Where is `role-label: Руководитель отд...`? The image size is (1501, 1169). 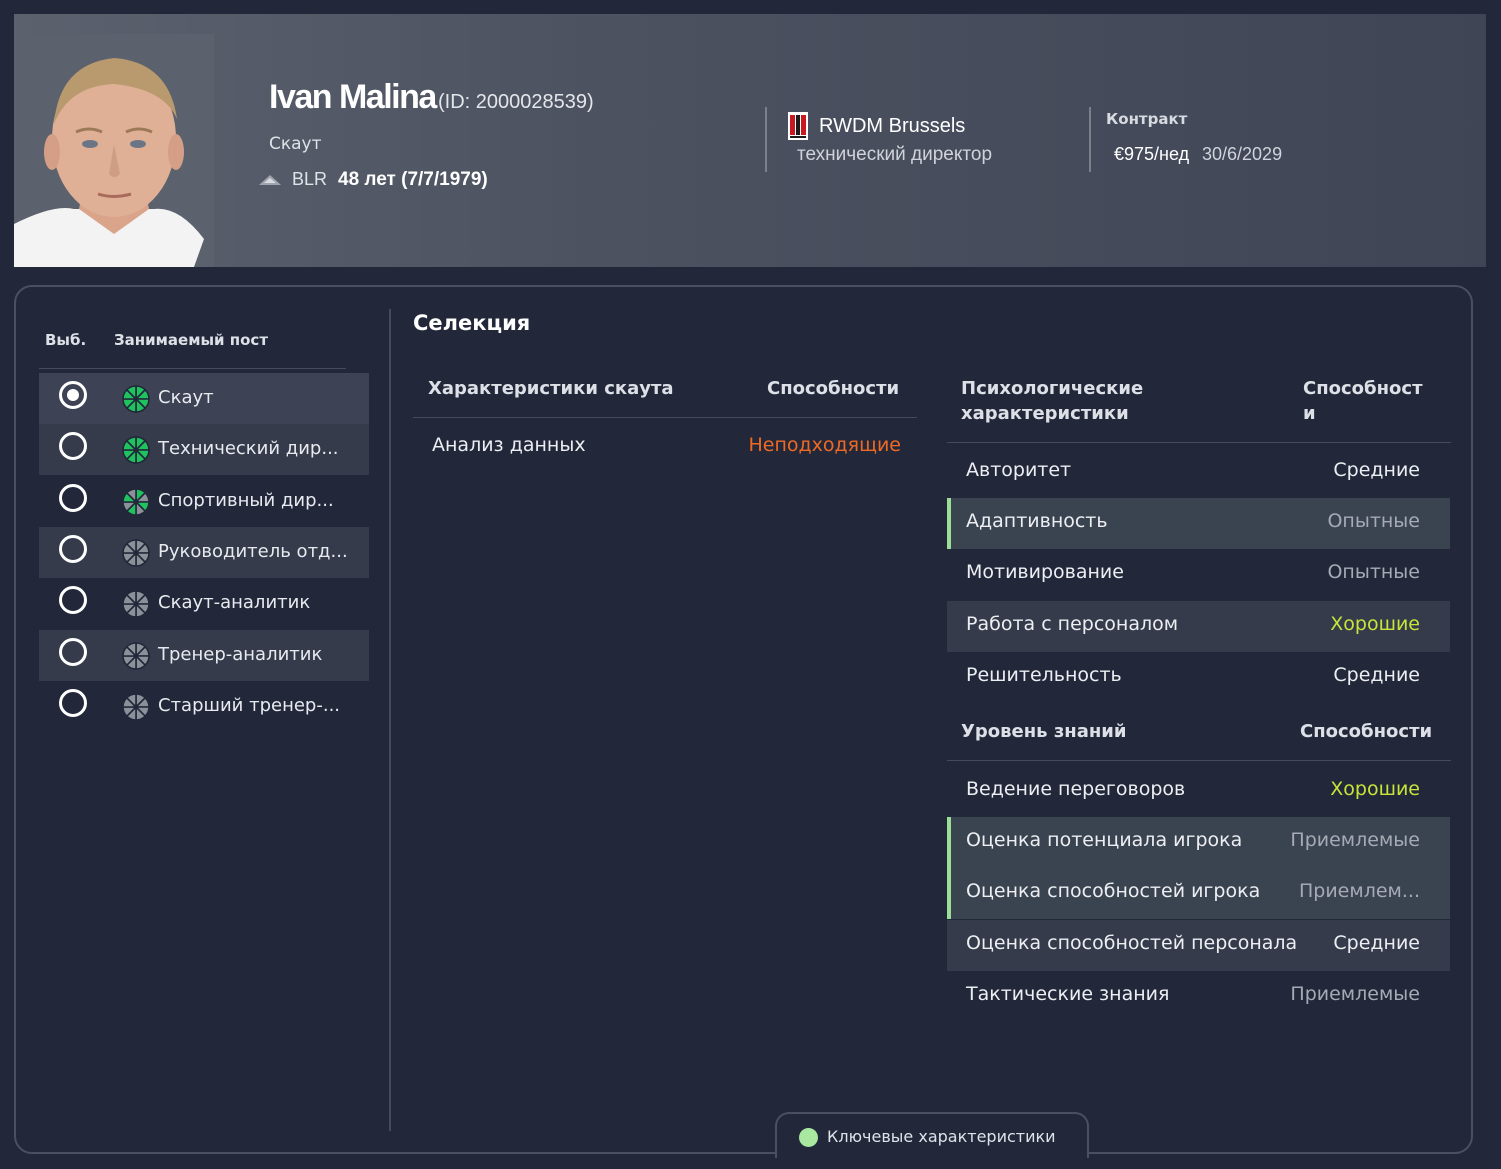
role-label: Руководитель отд... is located at coordinates (253, 551).